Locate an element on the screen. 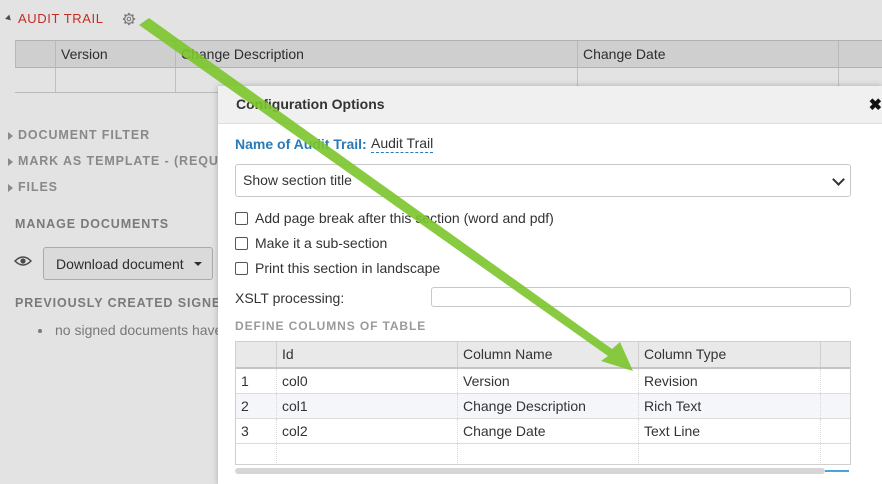 This screenshot has height=484, width=882. row-number: 1 is located at coordinates (245, 381).